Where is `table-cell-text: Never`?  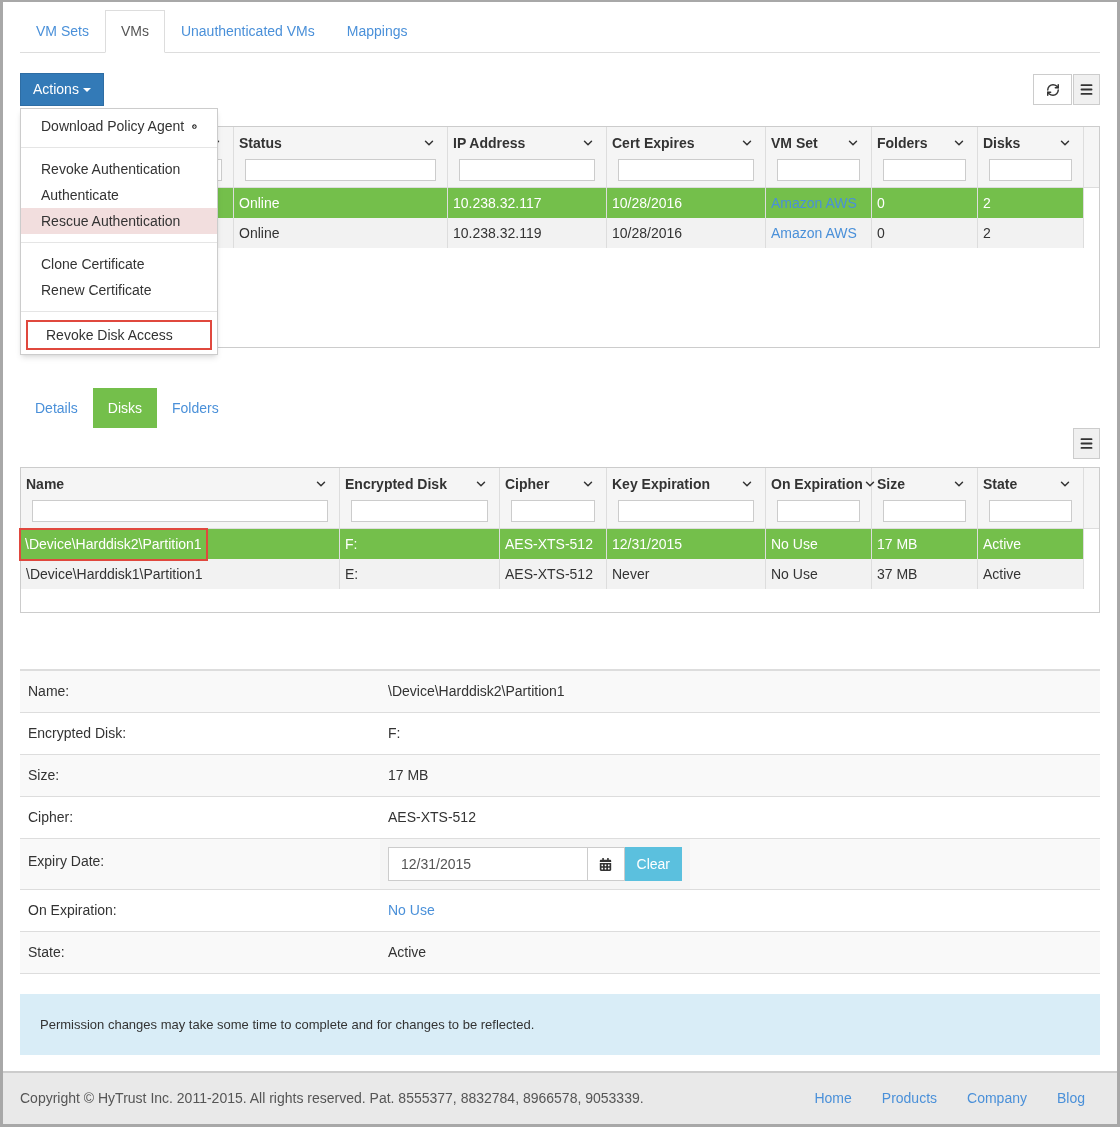
table-cell-text: Never is located at coordinates (631, 574).